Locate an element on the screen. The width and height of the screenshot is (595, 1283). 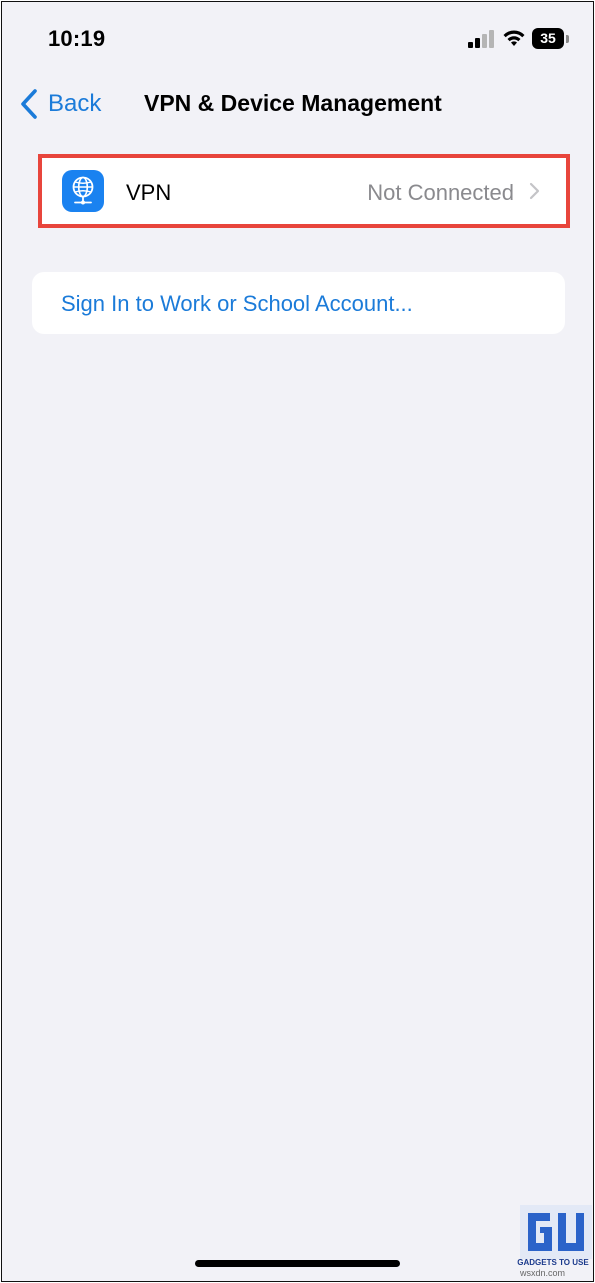
battery-icon: 35 is located at coordinates (552, 39).